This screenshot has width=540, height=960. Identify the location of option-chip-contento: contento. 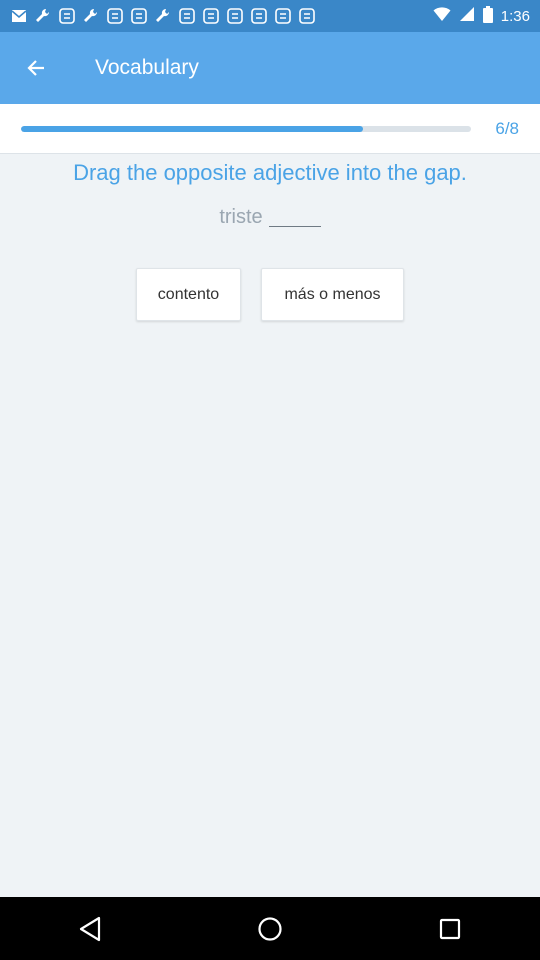
(188, 294).